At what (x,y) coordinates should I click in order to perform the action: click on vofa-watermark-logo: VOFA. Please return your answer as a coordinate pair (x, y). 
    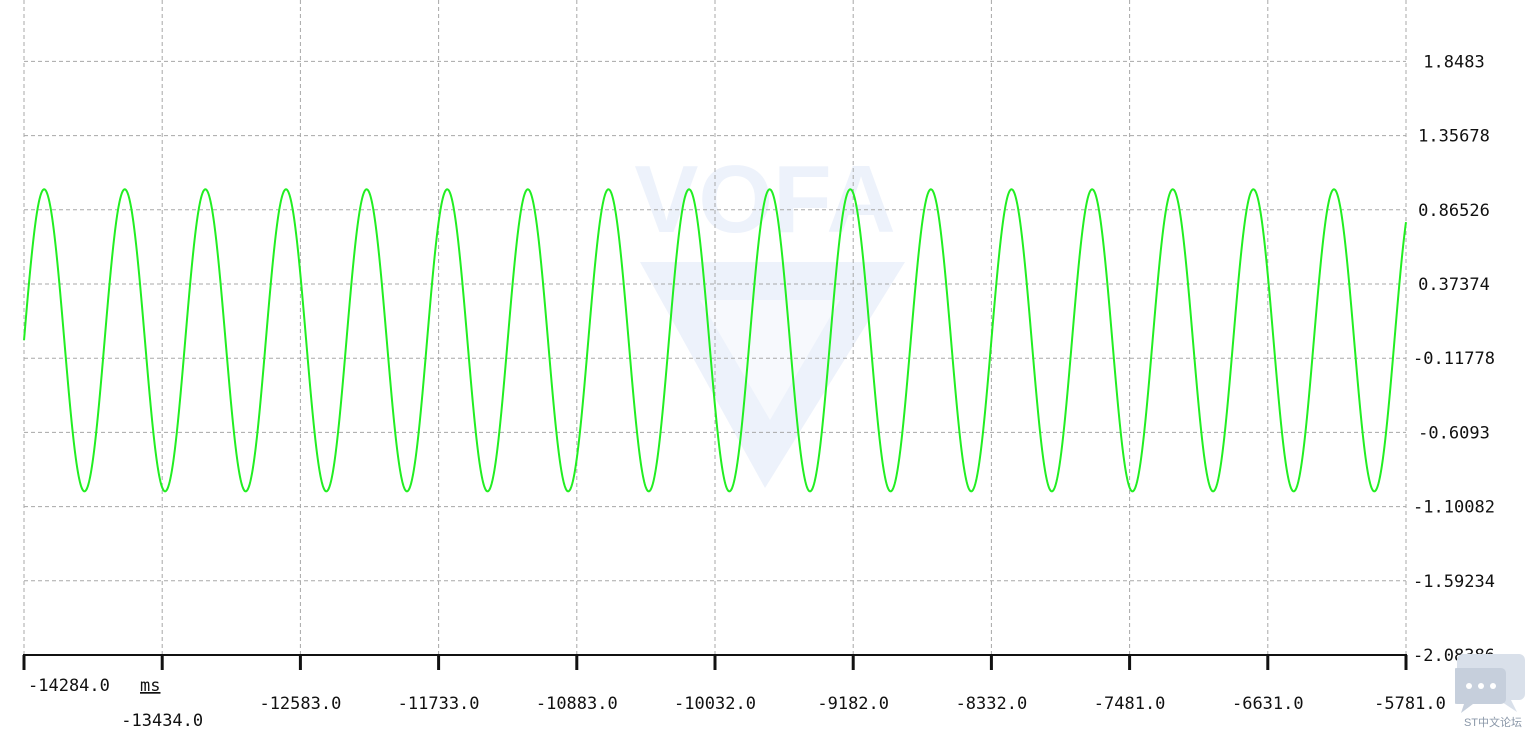
    Looking at the image, I should click on (769, 317).